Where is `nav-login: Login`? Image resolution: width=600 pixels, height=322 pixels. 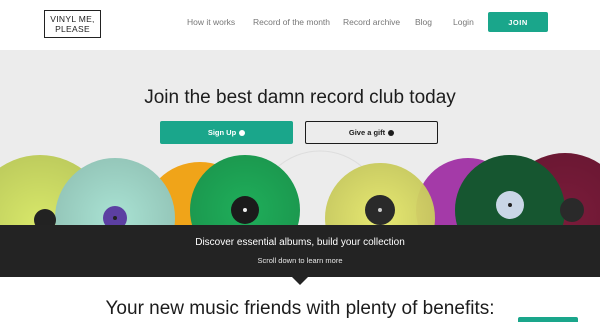 nav-login: Login is located at coordinates (463, 22).